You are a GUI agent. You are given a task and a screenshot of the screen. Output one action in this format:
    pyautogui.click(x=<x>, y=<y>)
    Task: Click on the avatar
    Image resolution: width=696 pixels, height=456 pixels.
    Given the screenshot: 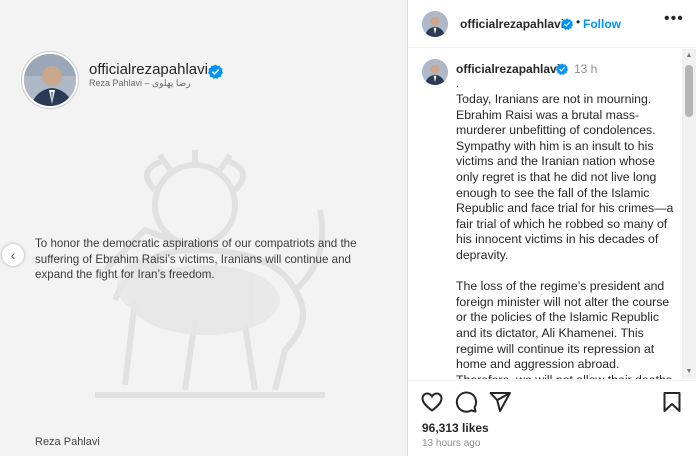 What is the action you would take?
    pyautogui.click(x=50, y=80)
    